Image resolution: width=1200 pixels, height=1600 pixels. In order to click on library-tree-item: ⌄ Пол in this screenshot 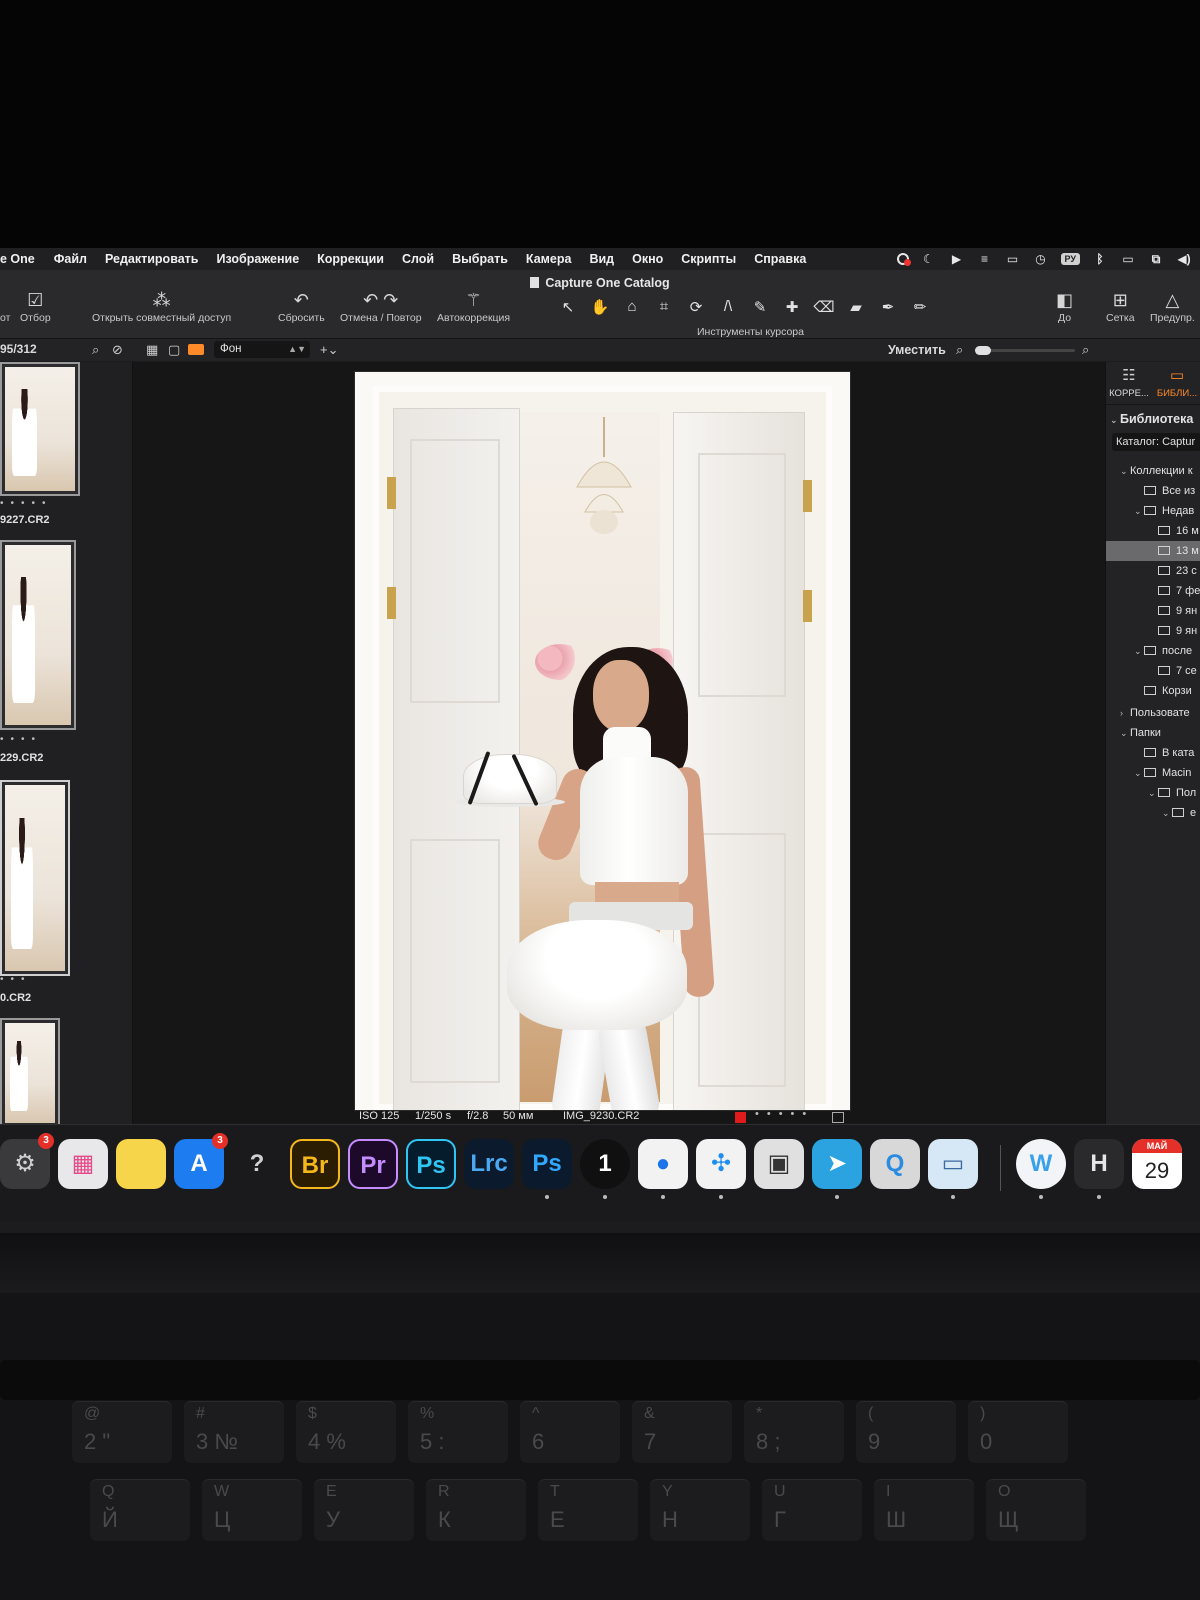, I will do `click(1153, 793)`.